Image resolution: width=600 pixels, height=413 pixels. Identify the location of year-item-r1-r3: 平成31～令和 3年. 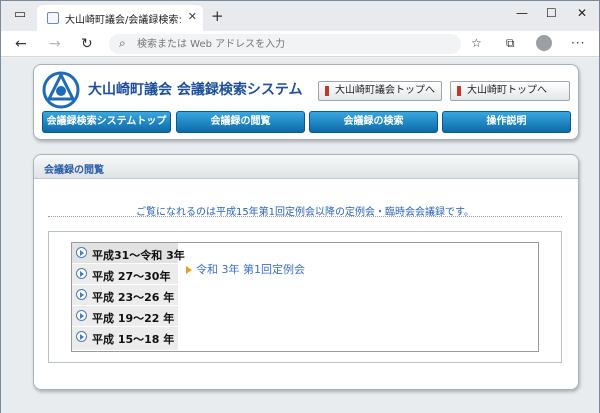
(128, 253).